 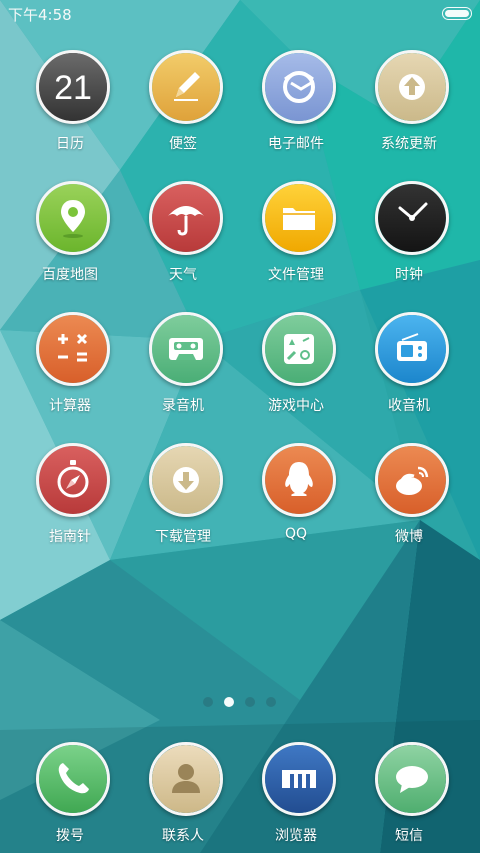 What do you see at coordinates (183, 836) in the screenshot?
I see `app-label: 联系人` at bounding box center [183, 836].